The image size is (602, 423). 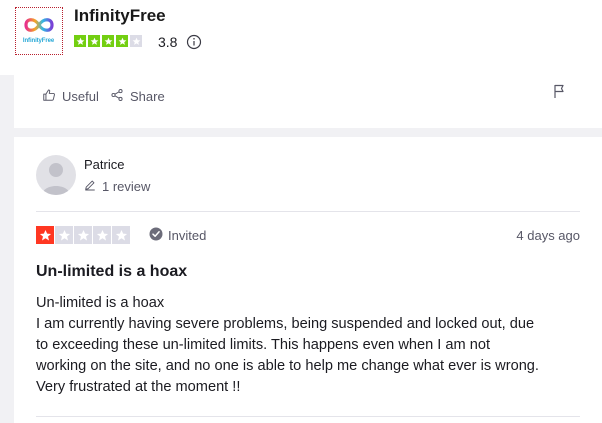 I want to click on review-title: Un-limited is a hoax, so click(x=111, y=272).